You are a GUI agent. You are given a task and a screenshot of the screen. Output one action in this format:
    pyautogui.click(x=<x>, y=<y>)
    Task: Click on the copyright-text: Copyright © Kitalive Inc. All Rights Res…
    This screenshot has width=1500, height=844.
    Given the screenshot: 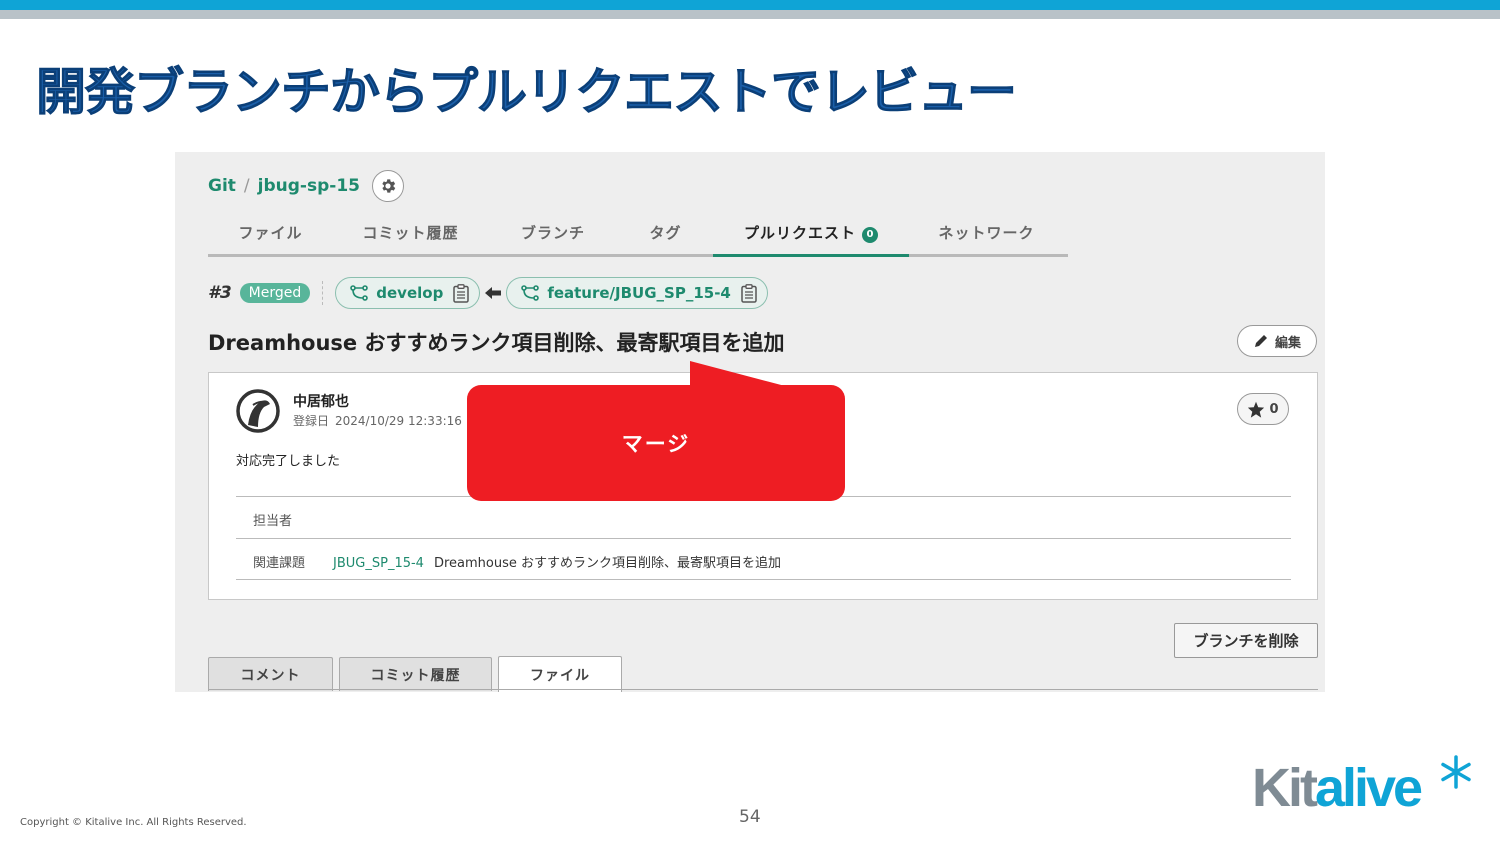 What is the action you would take?
    pyautogui.click(x=133, y=822)
    